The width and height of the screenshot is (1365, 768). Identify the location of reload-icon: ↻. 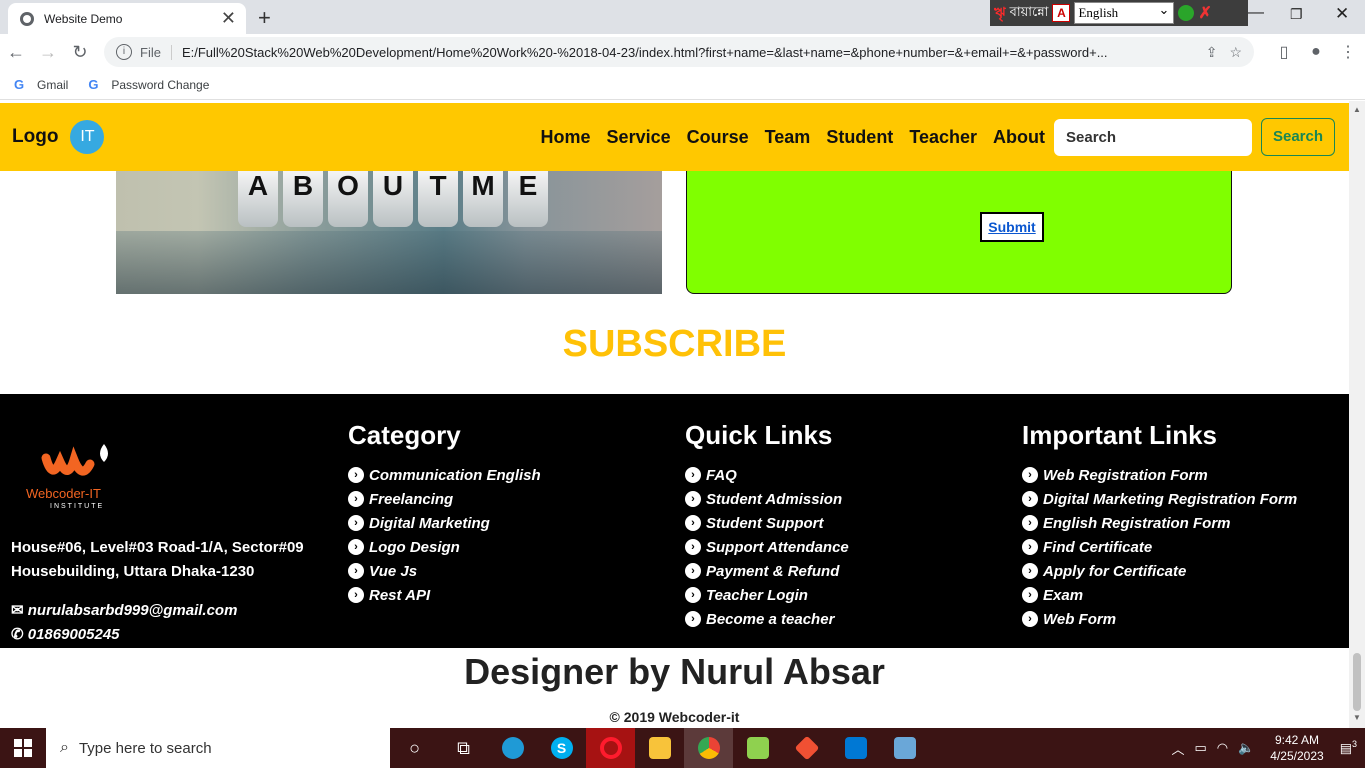
(80, 52).